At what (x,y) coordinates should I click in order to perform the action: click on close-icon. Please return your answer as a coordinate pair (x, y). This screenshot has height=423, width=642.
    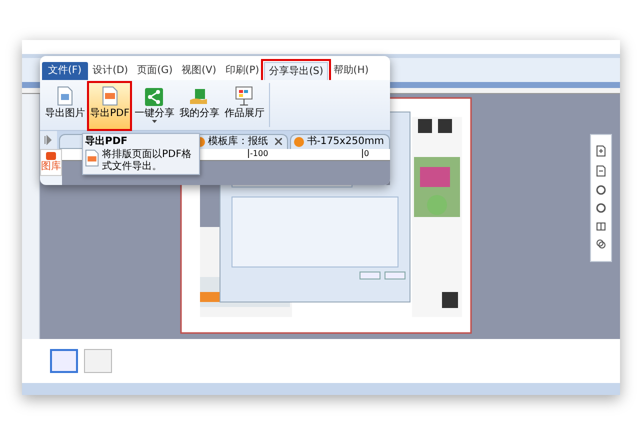
    Looking at the image, I should click on (278, 142).